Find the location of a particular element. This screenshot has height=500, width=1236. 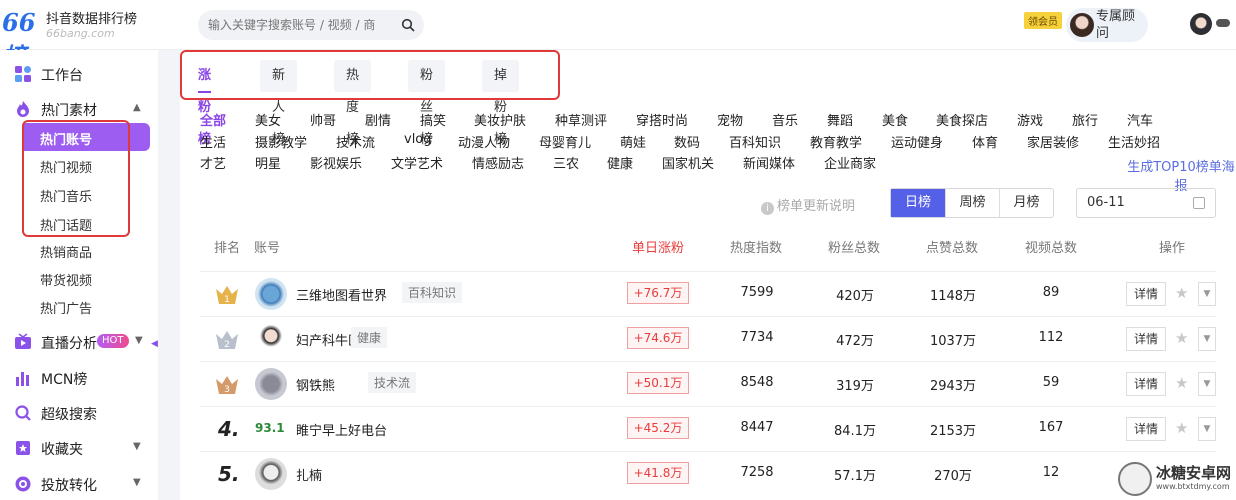

category-item: 游戏 is located at coordinates (1030, 119).